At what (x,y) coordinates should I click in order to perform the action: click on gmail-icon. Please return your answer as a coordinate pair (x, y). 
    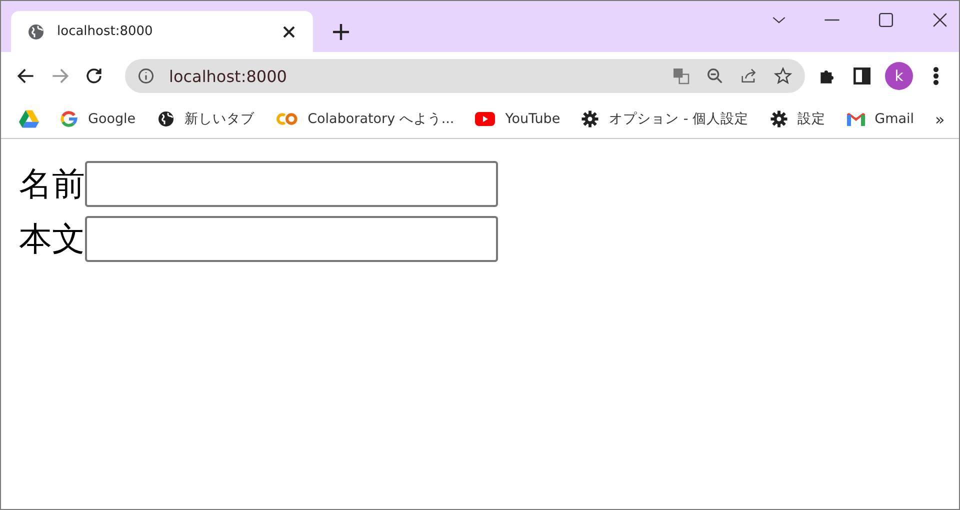
    Looking at the image, I should click on (855, 119).